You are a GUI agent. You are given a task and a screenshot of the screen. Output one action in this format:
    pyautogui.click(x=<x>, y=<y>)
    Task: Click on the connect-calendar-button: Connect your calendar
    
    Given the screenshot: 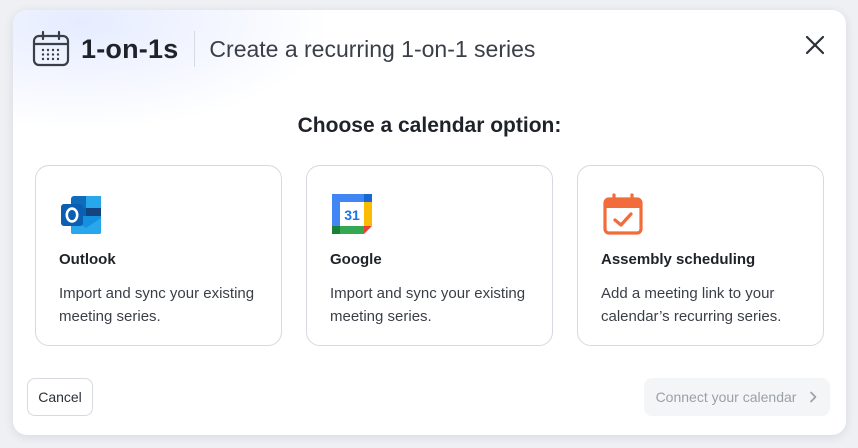 What is the action you would take?
    pyautogui.click(x=737, y=397)
    